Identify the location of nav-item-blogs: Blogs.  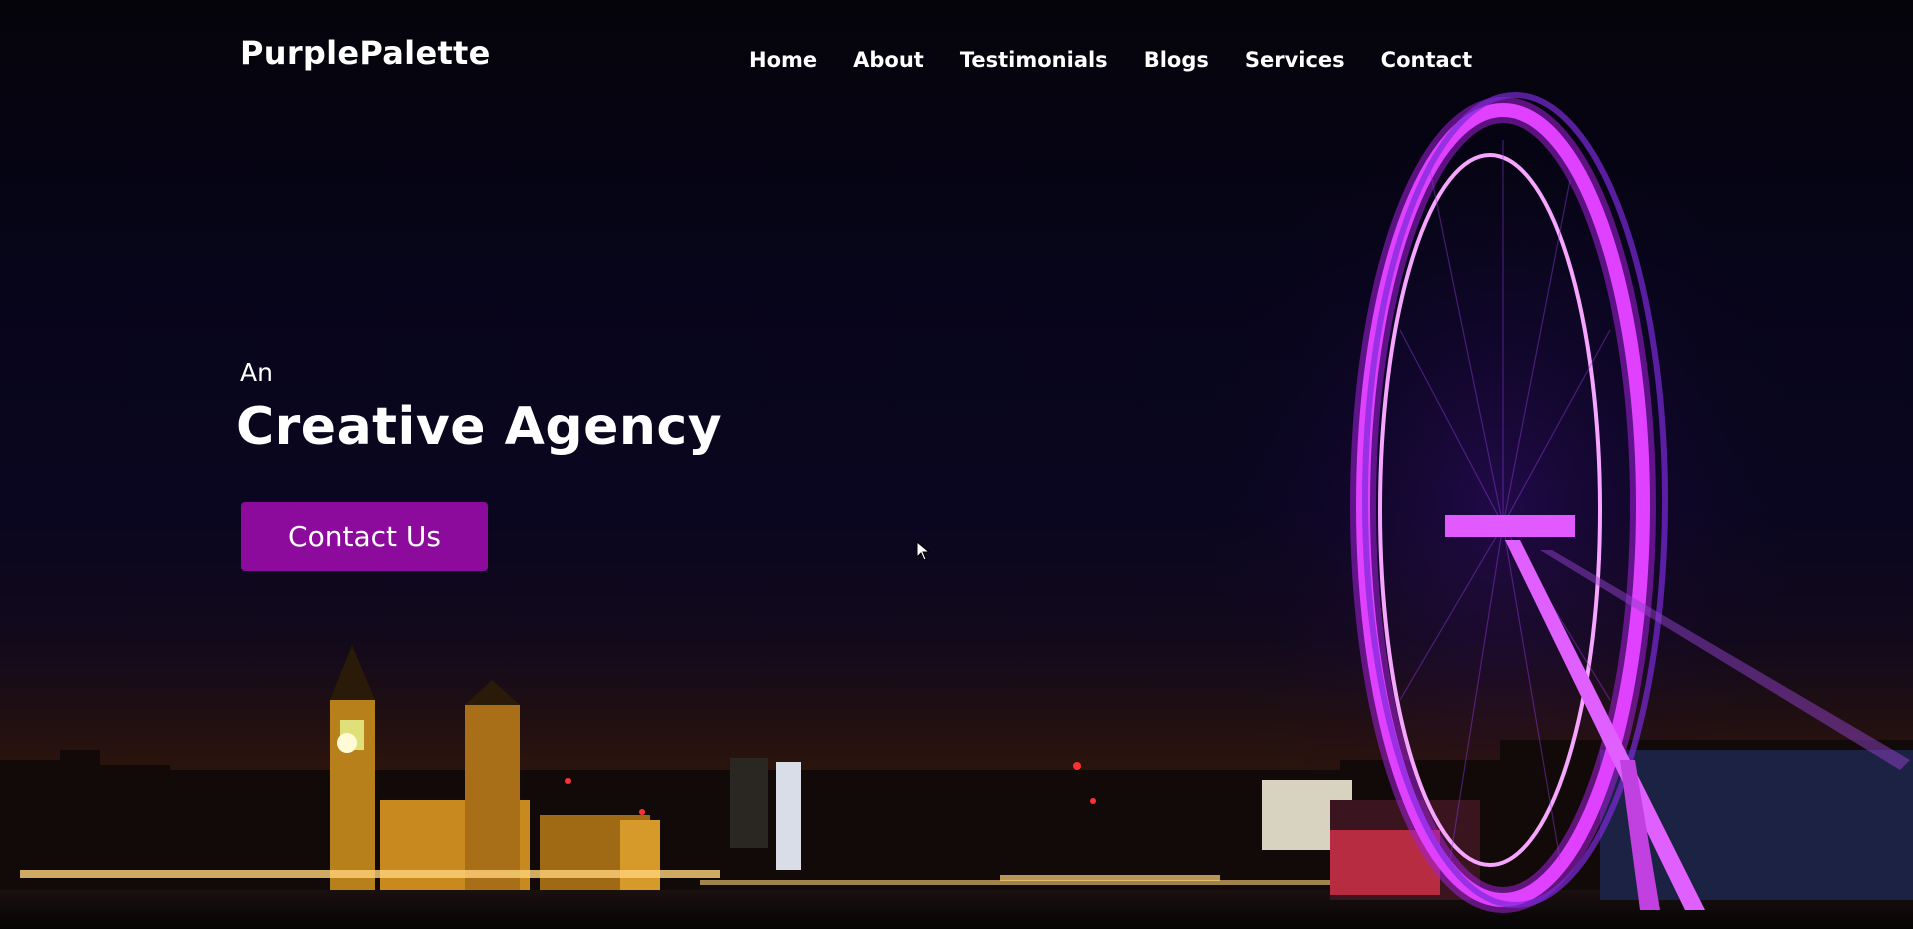
(1176, 60).